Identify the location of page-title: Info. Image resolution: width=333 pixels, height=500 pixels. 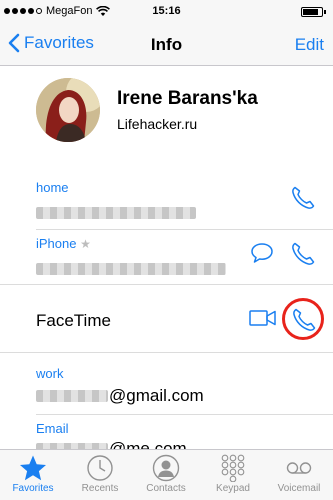
(166, 44).